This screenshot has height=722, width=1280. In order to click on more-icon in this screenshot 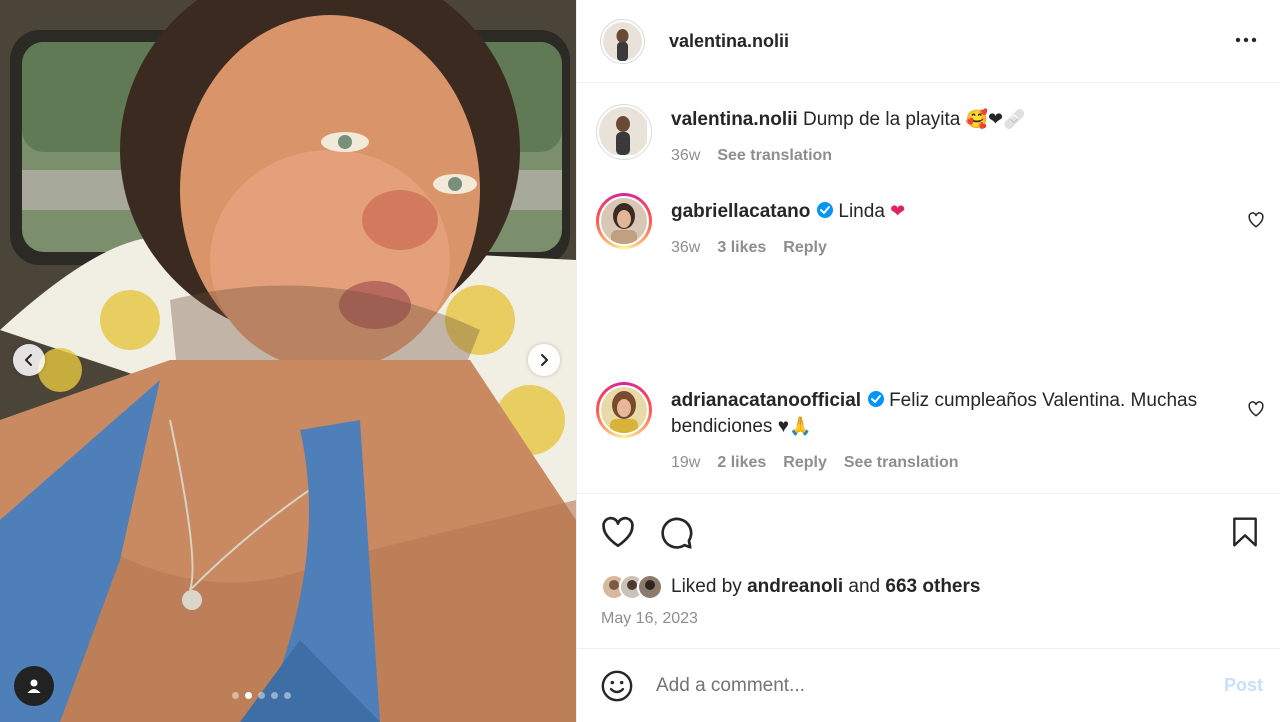, I will do `click(1246, 40)`.